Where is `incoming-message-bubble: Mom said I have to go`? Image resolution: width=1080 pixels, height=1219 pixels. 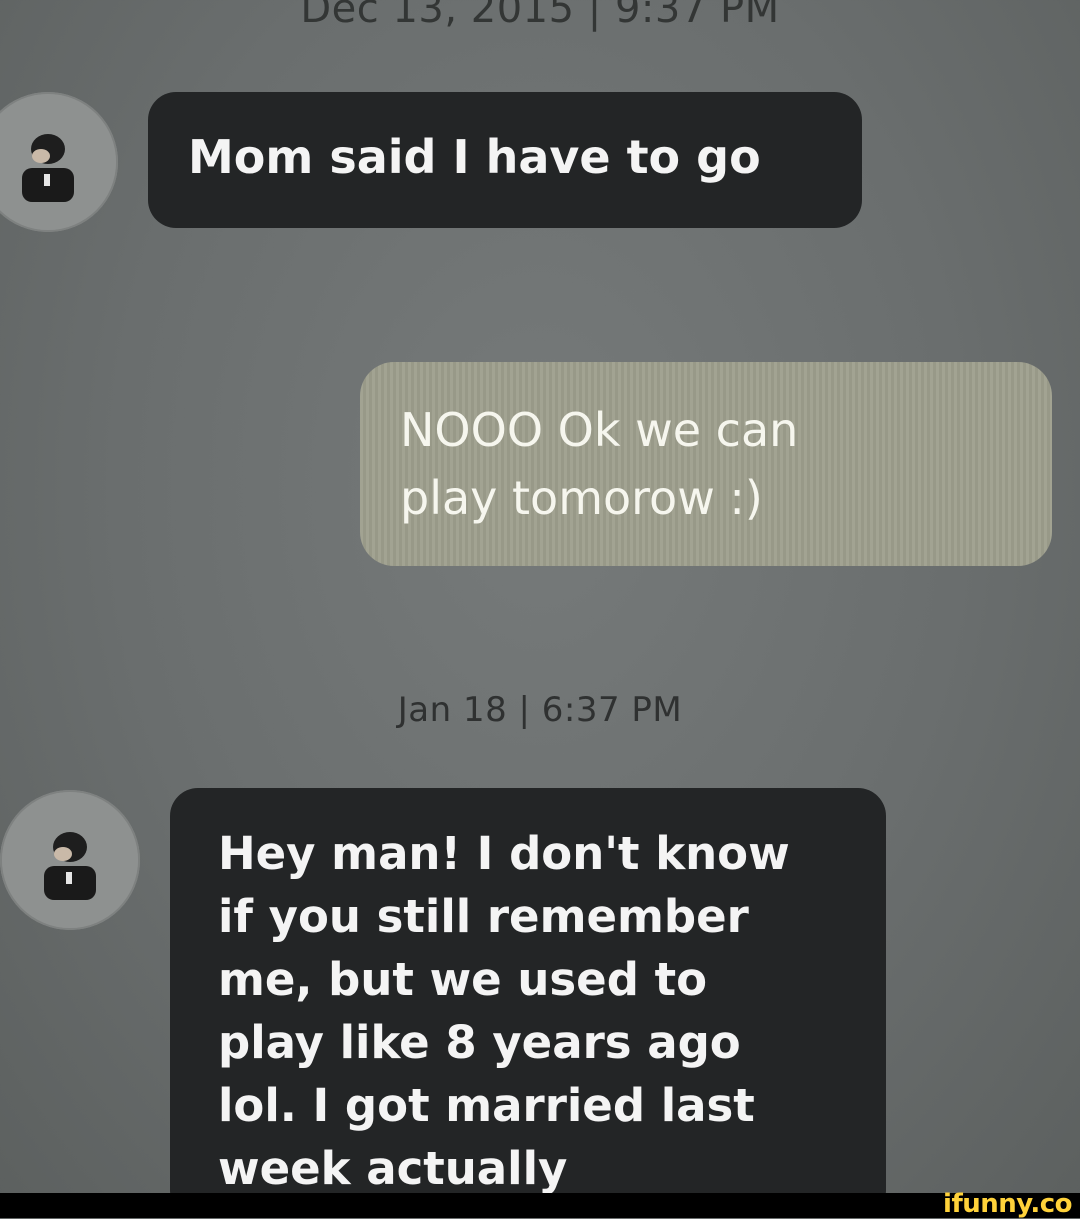
incoming-message-bubble: Mom said I have to go is located at coordinates (505, 160).